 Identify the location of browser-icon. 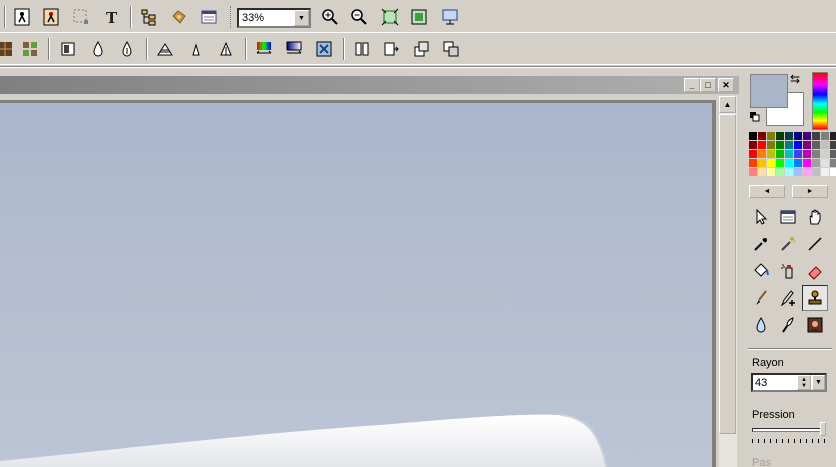
(788, 217).